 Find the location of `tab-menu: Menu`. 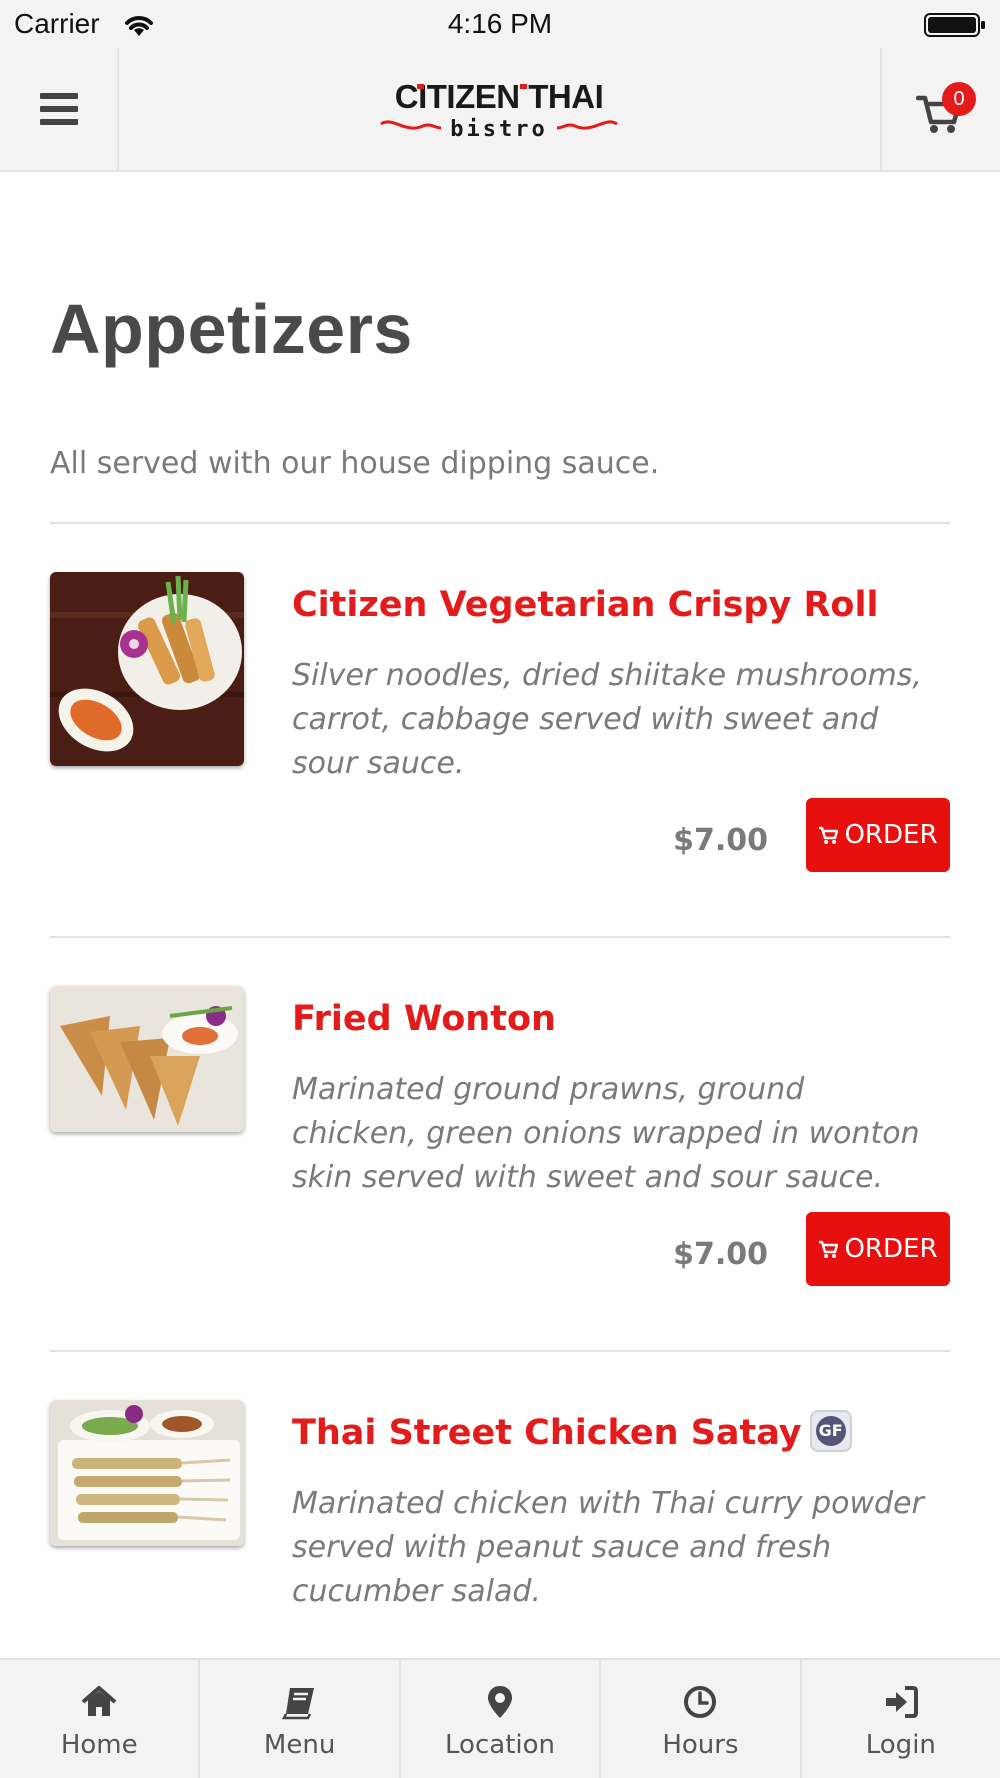

tab-menu: Menu is located at coordinates (300, 1719).